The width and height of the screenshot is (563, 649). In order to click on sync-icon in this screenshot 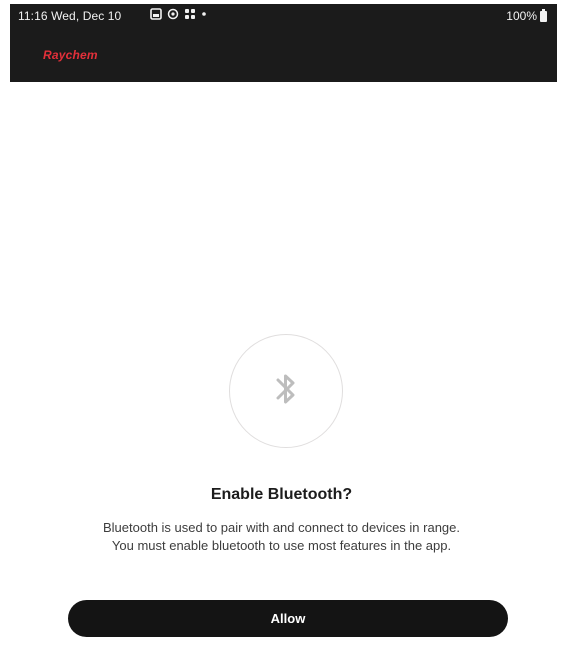, I will do `click(173, 14)`.